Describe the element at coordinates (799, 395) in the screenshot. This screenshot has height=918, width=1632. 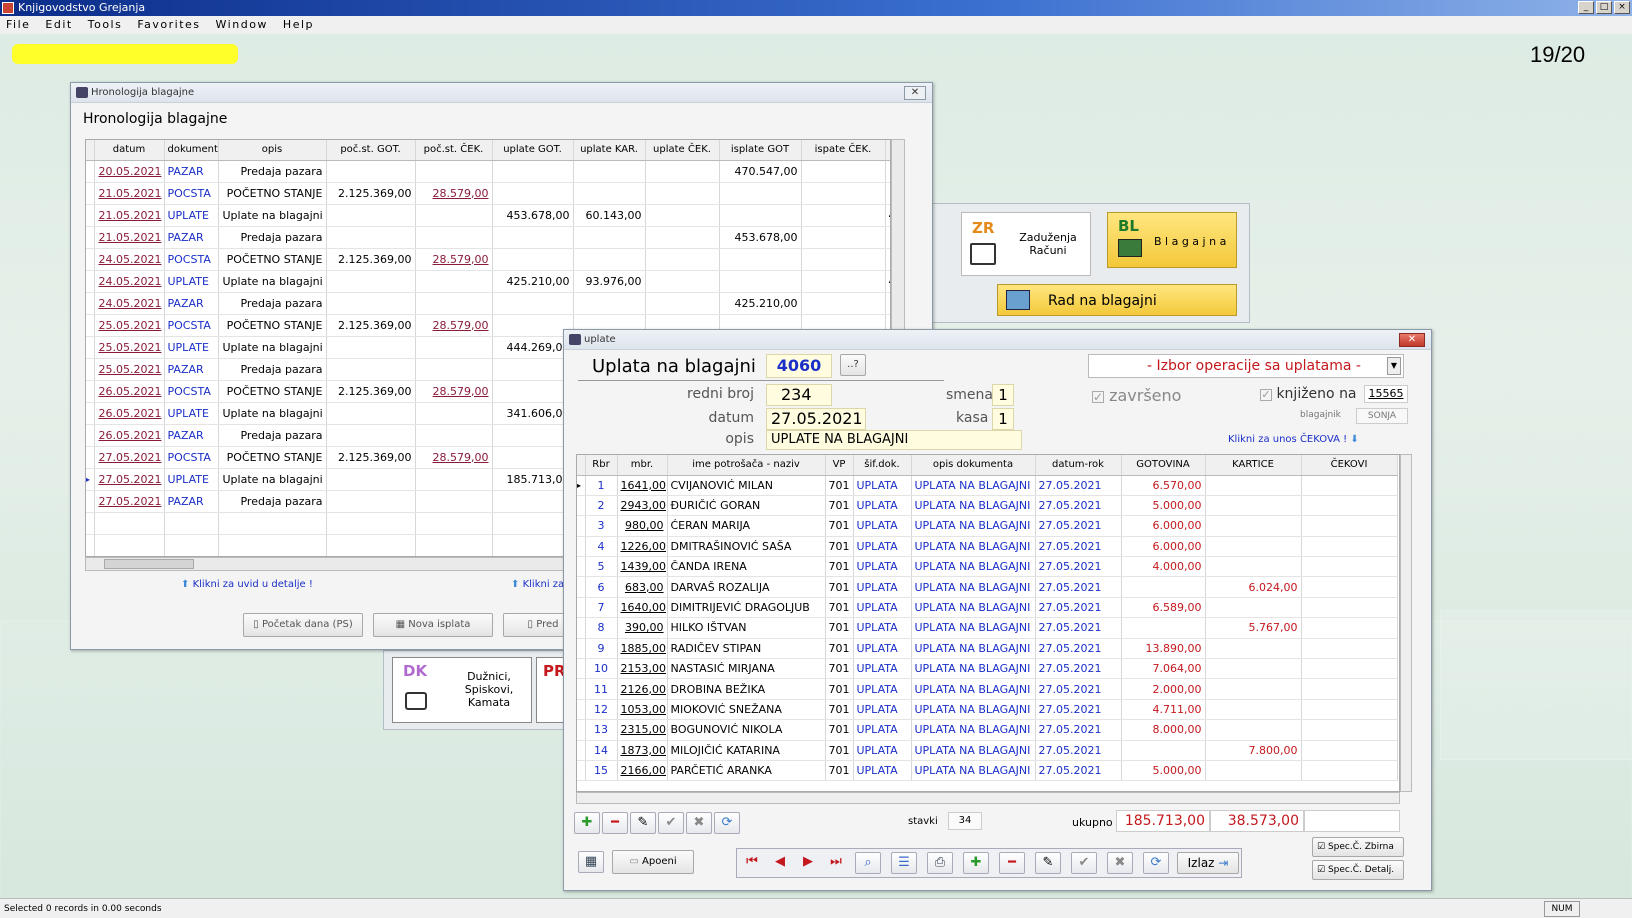
I see `redni-broj-field: 234` at that location.